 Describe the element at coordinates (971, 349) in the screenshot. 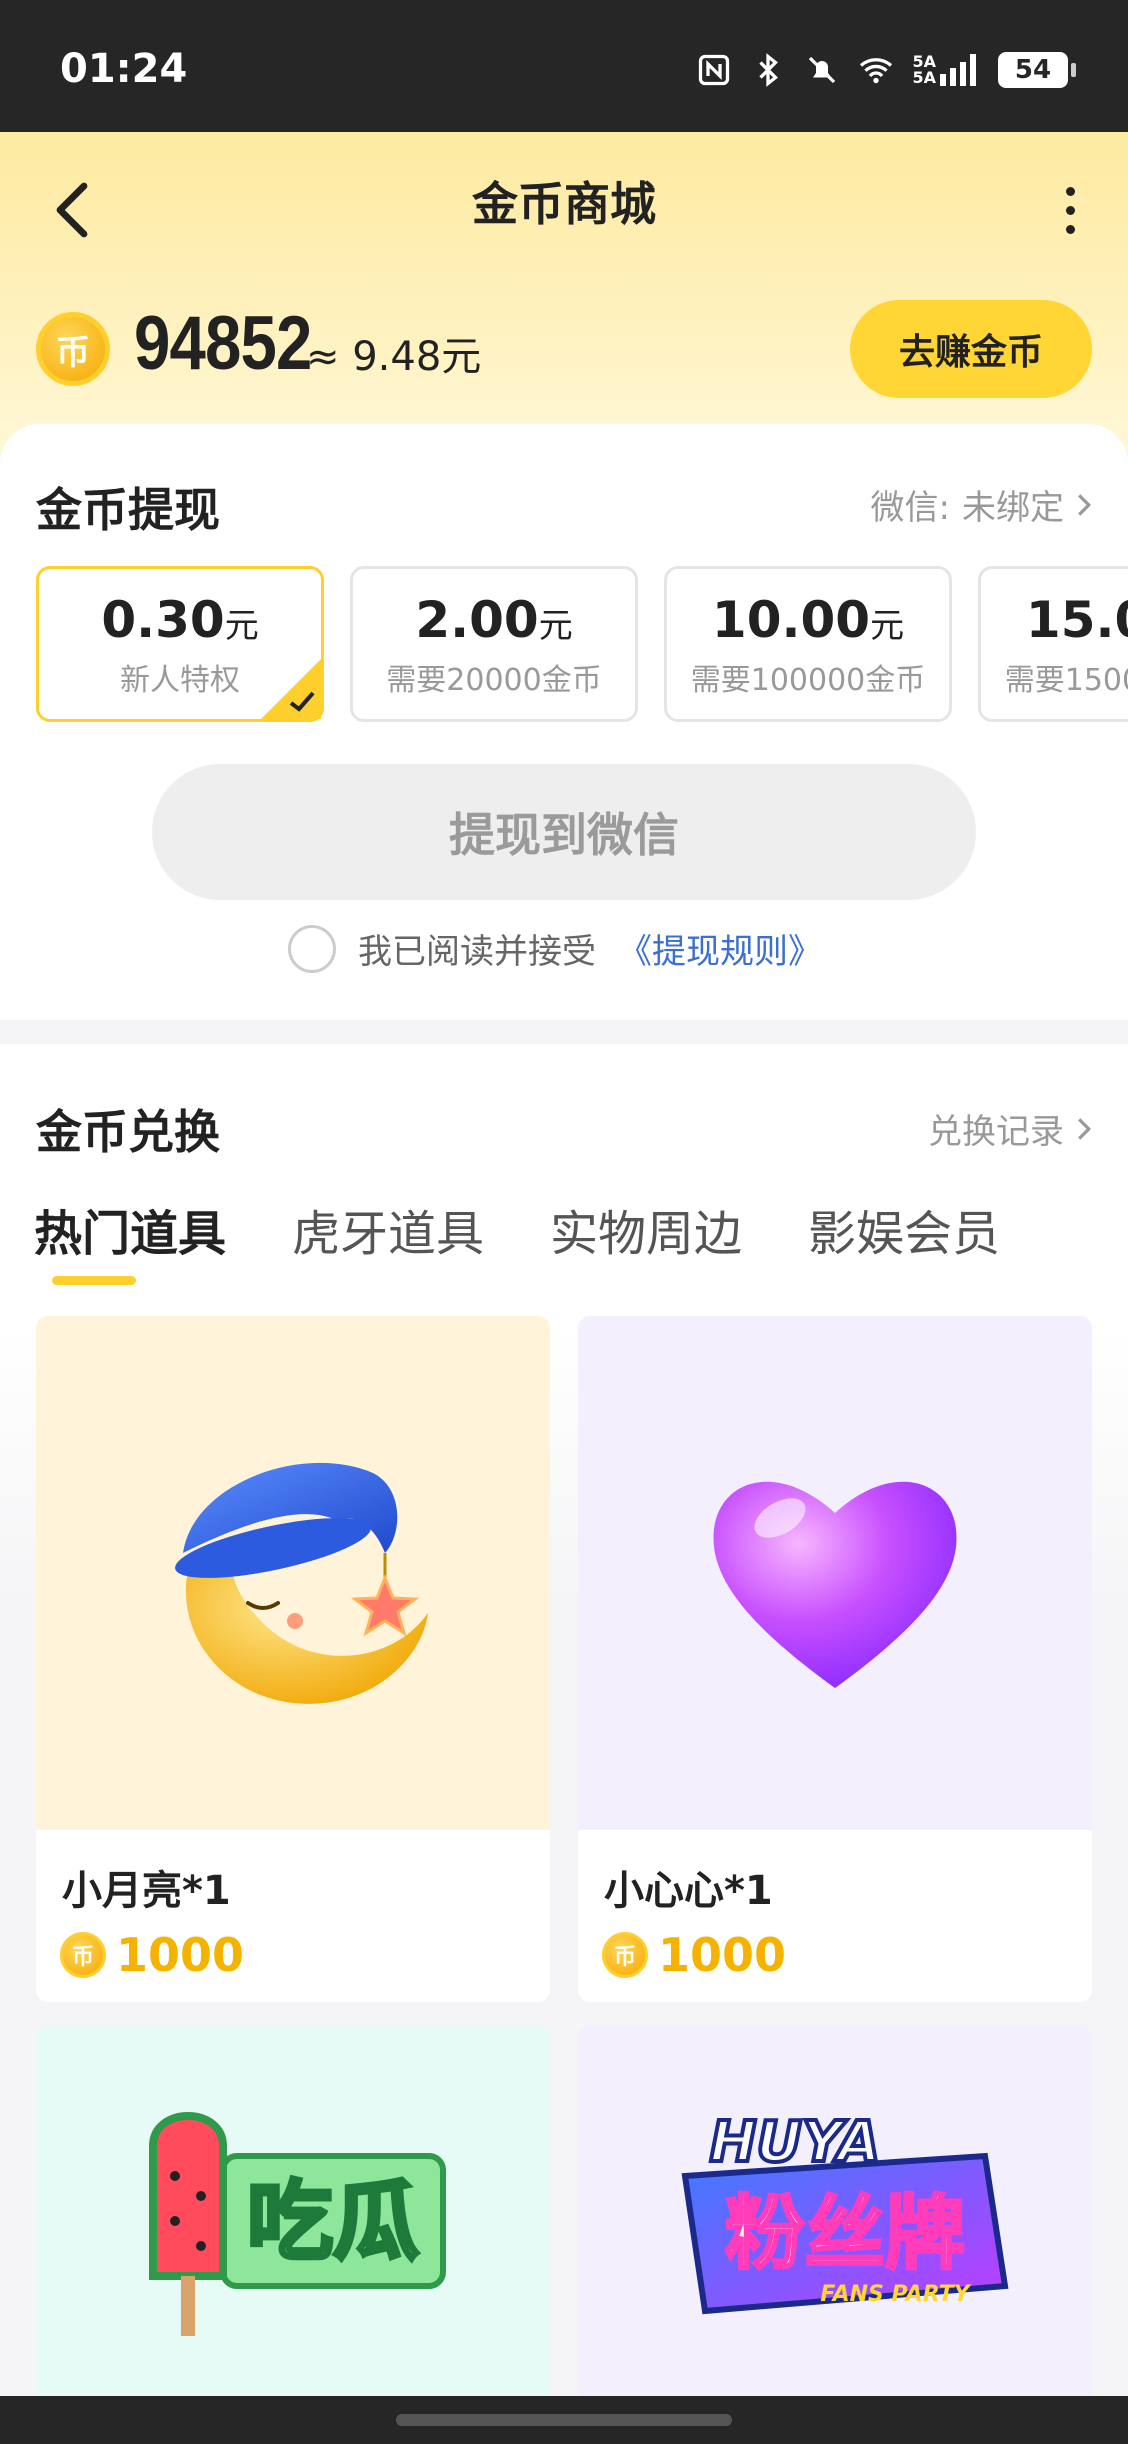

I see `earn-coins-button: 去赚金币` at that location.